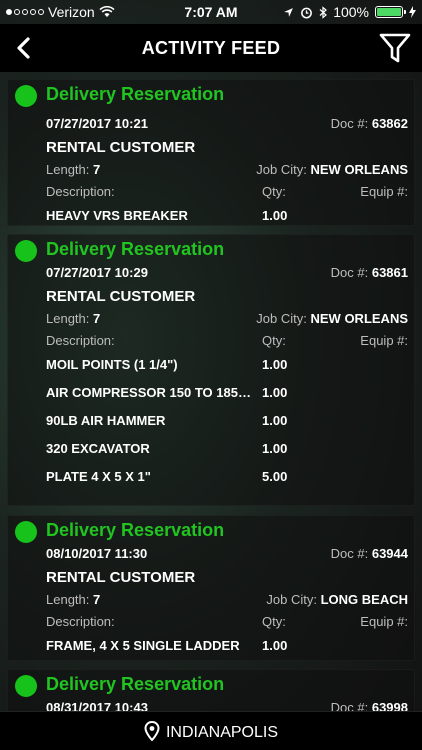  What do you see at coordinates (211, 12) in the screenshot?
I see `status-bar: Verizon 7:07 AM 100%` at bounding box center [211, 12].